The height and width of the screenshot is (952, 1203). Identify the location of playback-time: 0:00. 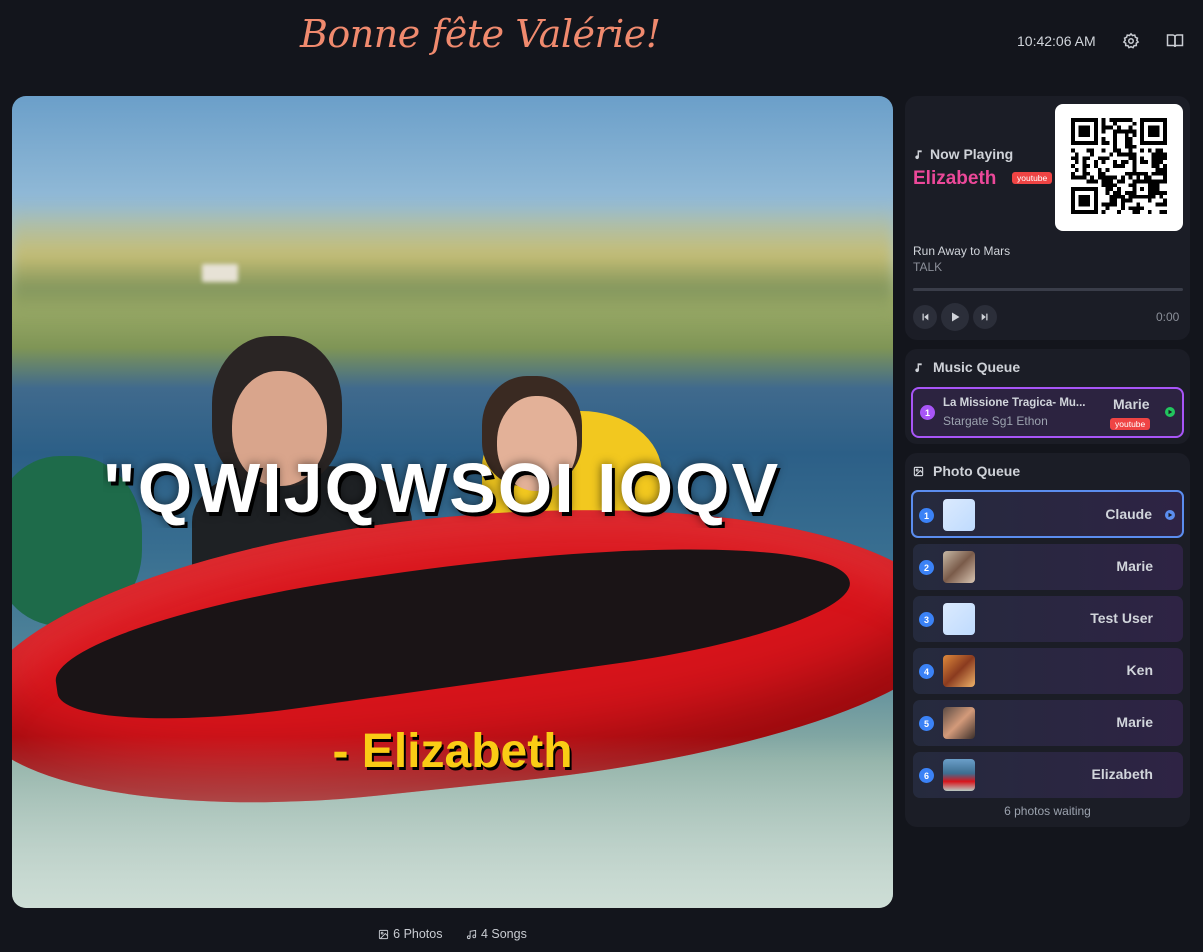
(1168, 317).